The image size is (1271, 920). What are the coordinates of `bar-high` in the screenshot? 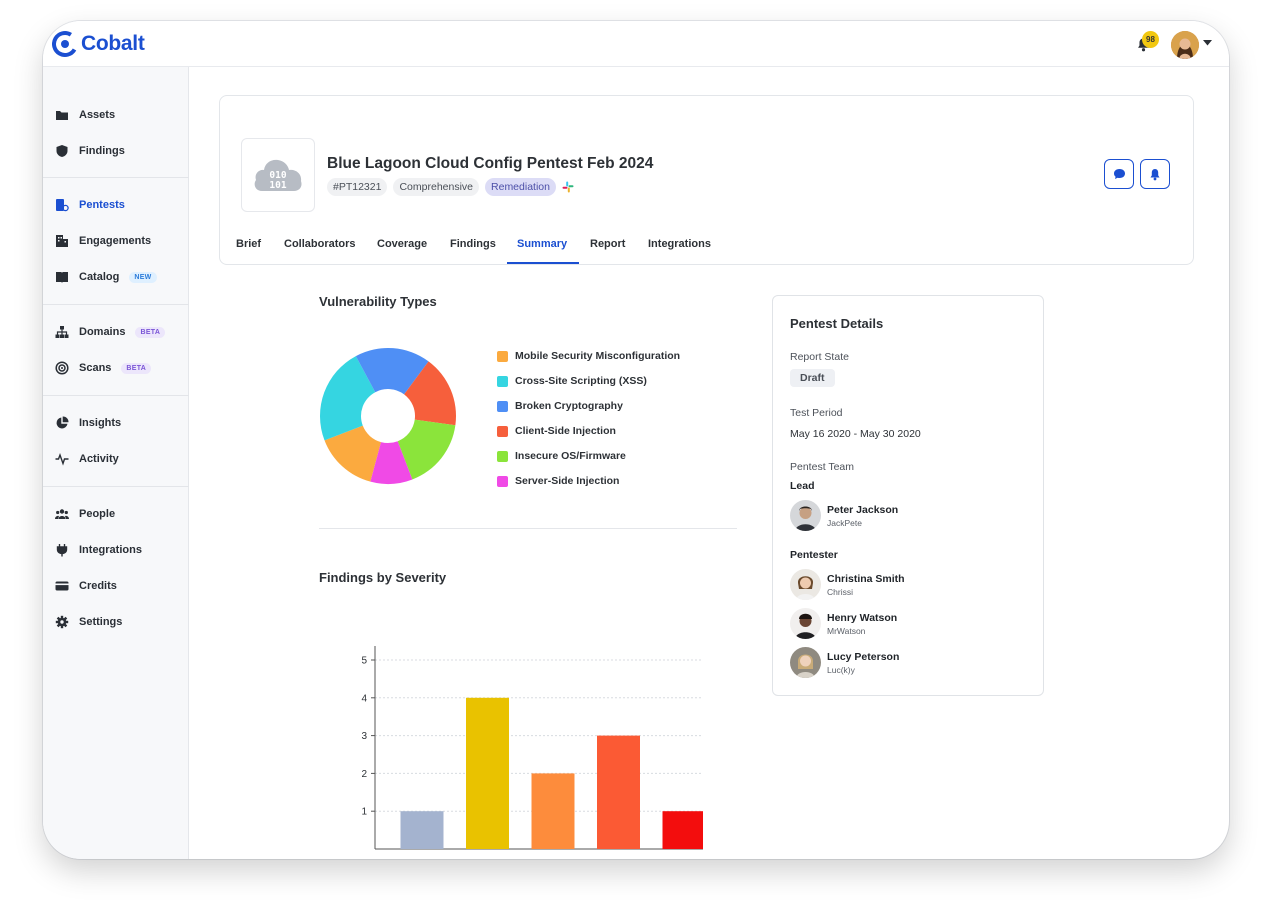 It's located at (618, 792).